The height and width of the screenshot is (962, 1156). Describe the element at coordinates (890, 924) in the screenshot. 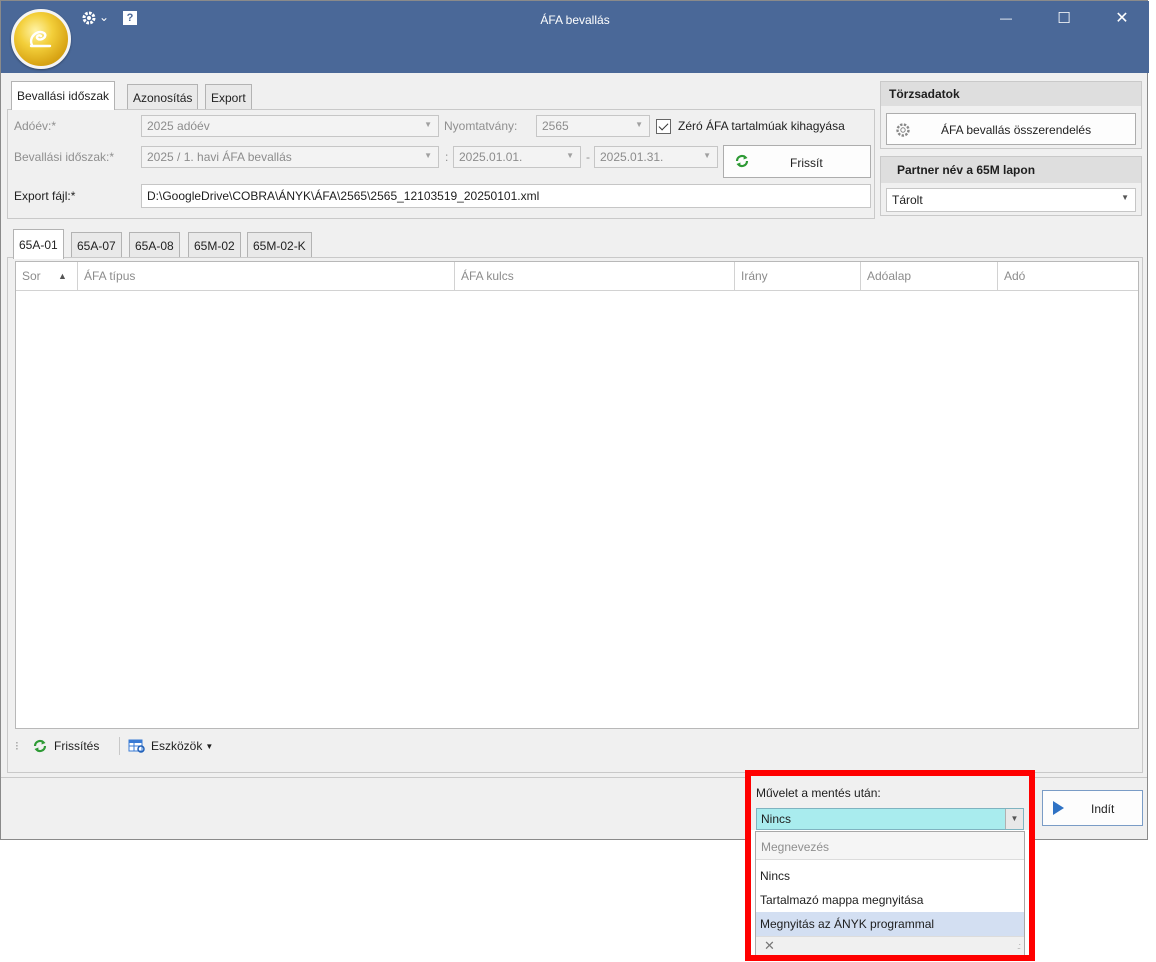

I see `option-anyk-megnyitas: Megnyitás az ÁNYK programmal` at that location.